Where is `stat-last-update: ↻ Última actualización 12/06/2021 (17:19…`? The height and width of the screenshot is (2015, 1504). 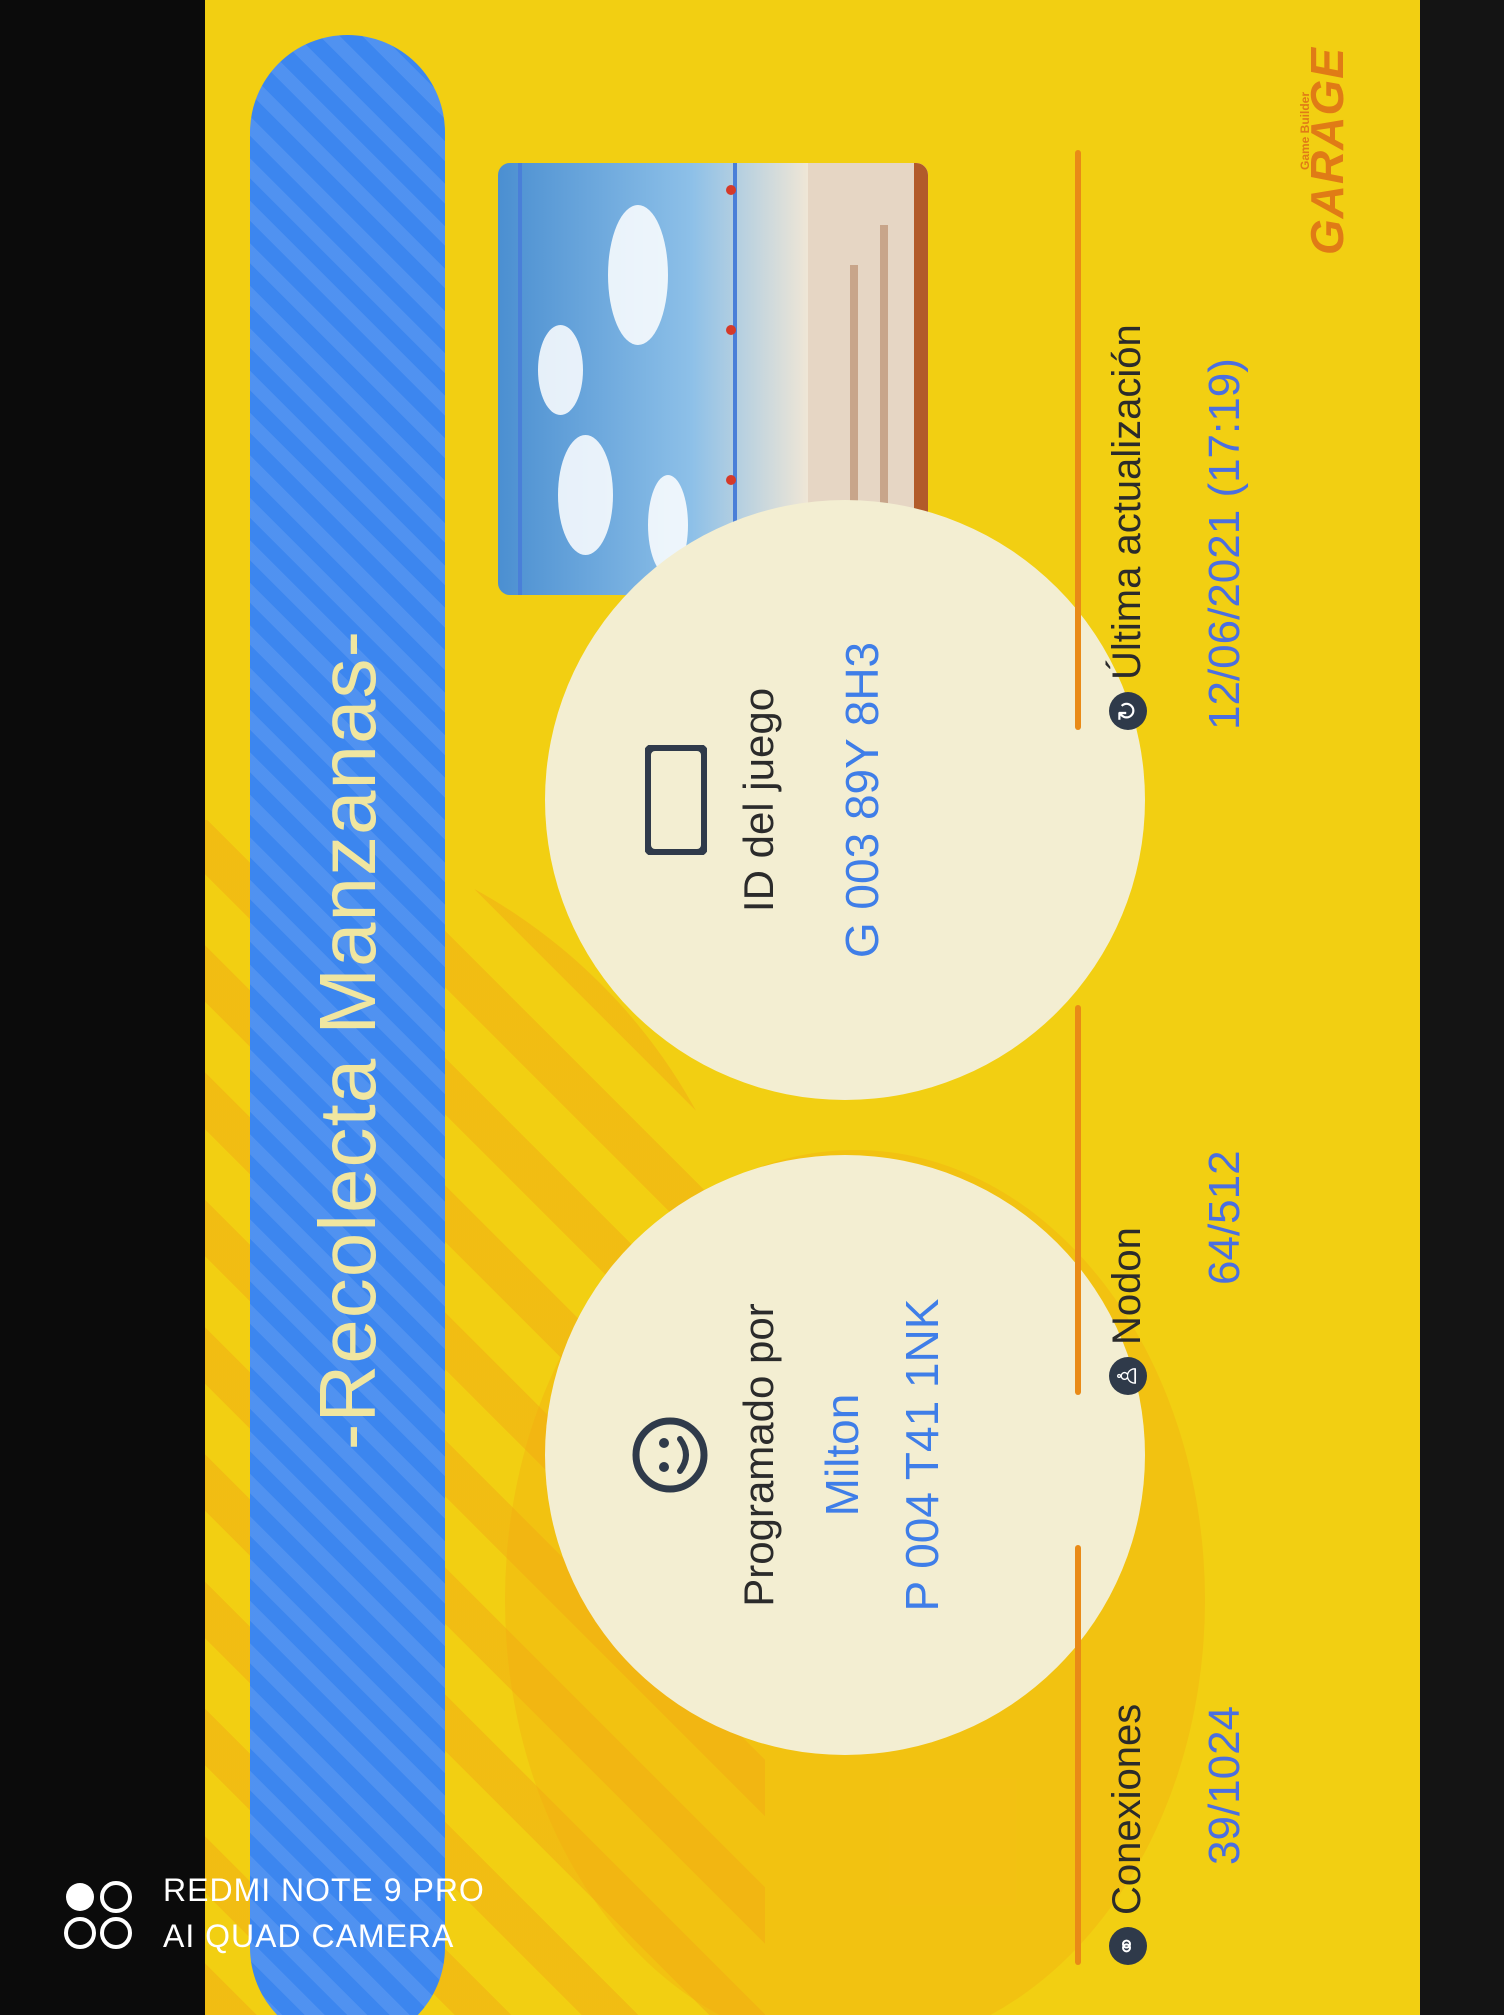 stat-last-update: ↻ Última actualización 12/06/2021 (17:19… is located at coordinates (1190, 440).